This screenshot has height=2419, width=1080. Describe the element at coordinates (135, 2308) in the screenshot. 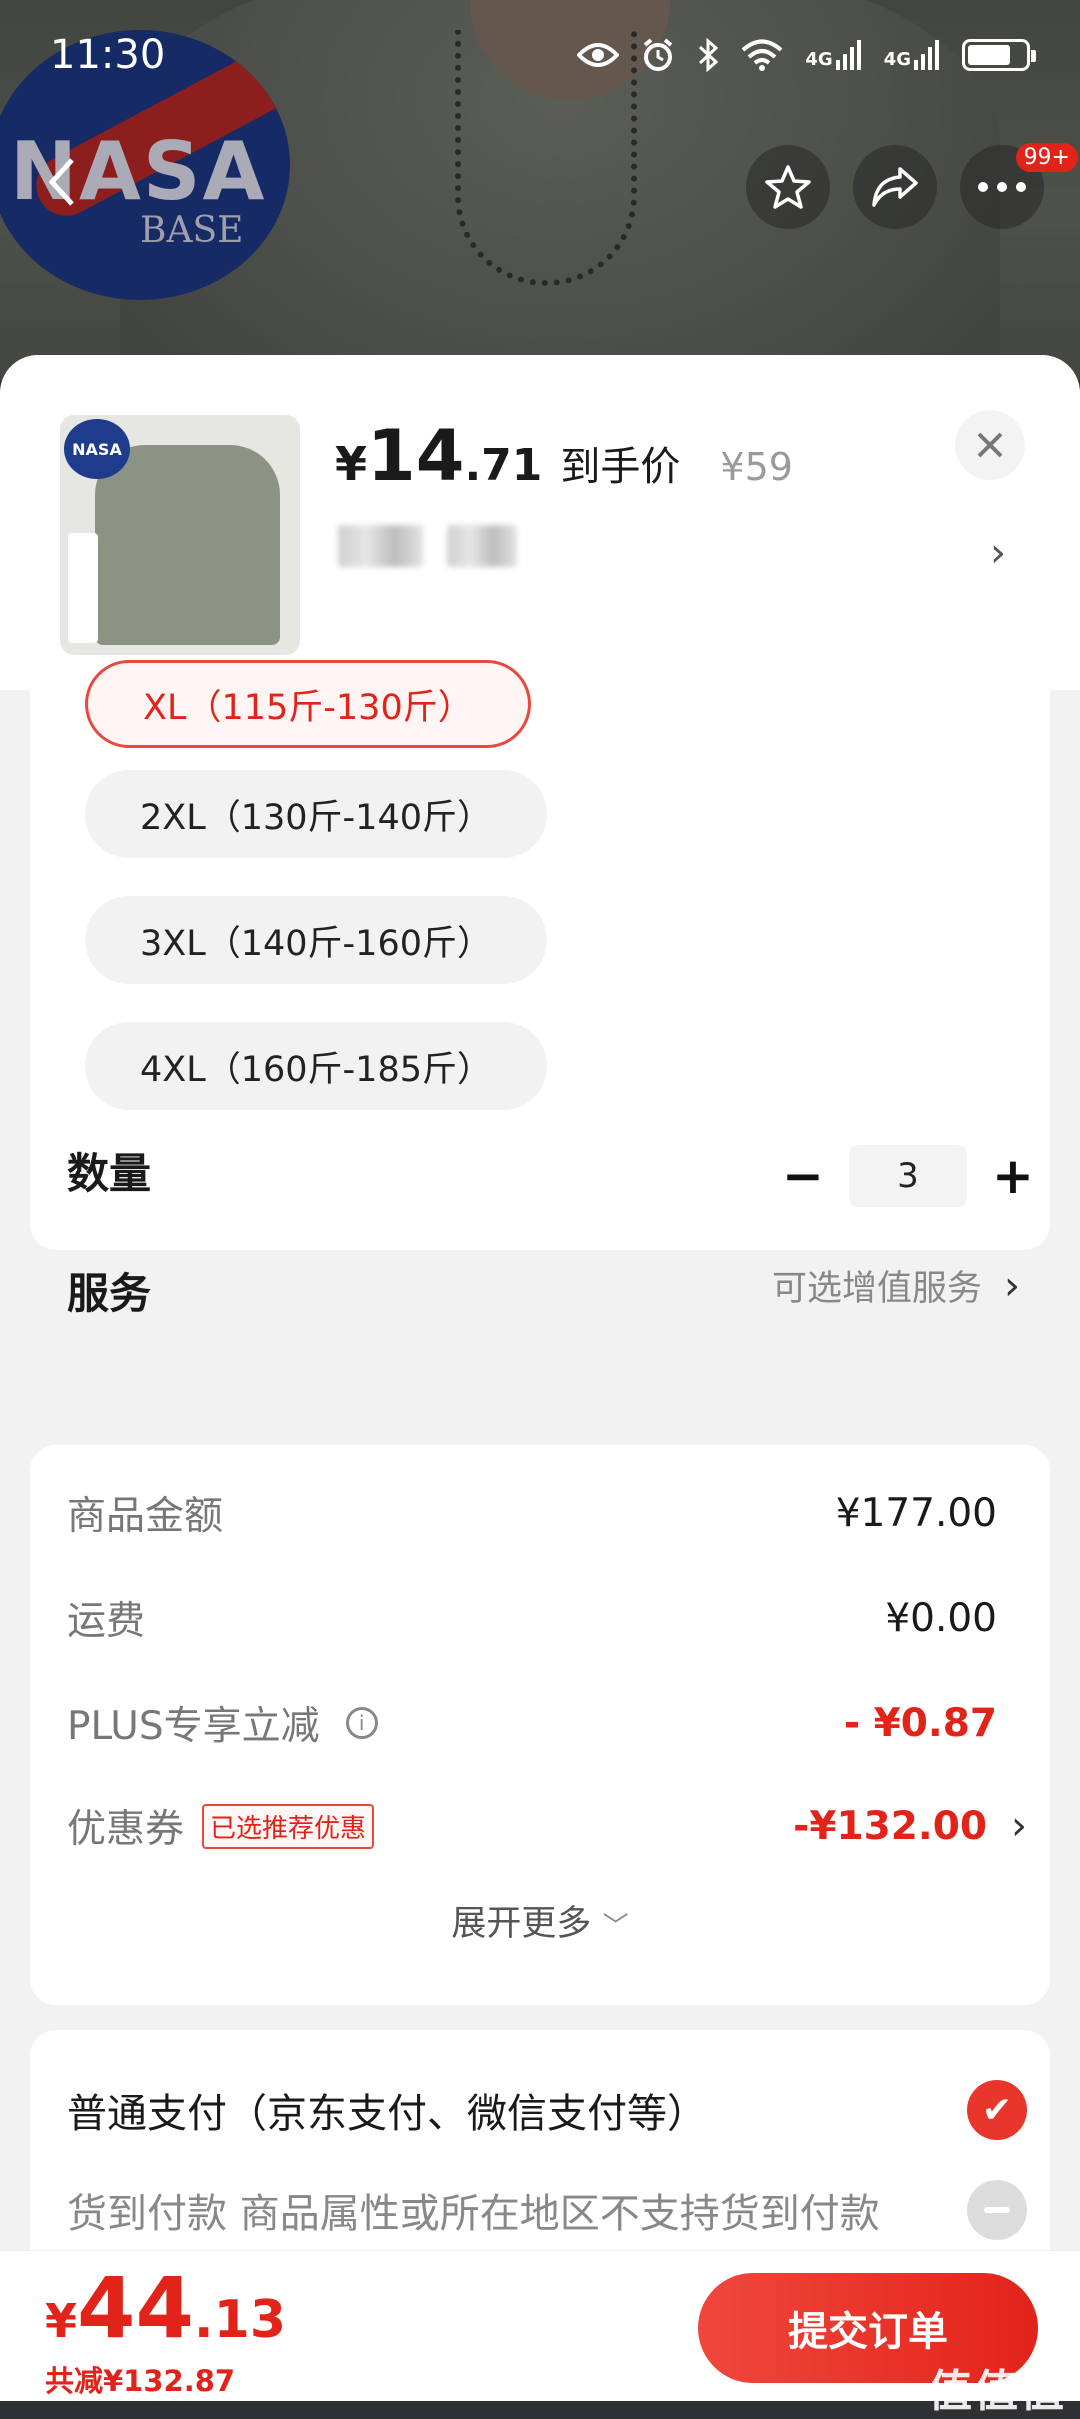

I see `total-integer: 44` at that location.